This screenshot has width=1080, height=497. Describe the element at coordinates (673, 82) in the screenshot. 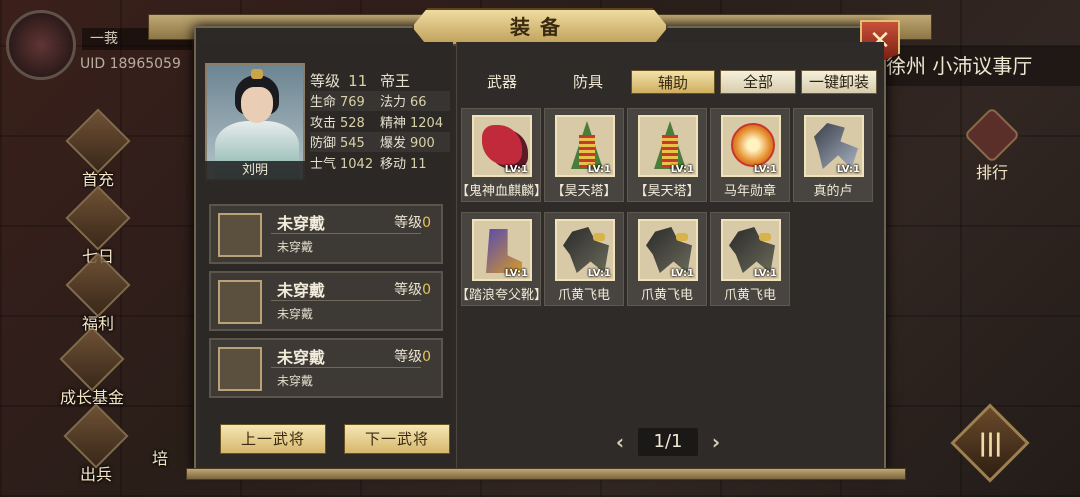

I see `tab-auxiliary: 辅助` at that location.